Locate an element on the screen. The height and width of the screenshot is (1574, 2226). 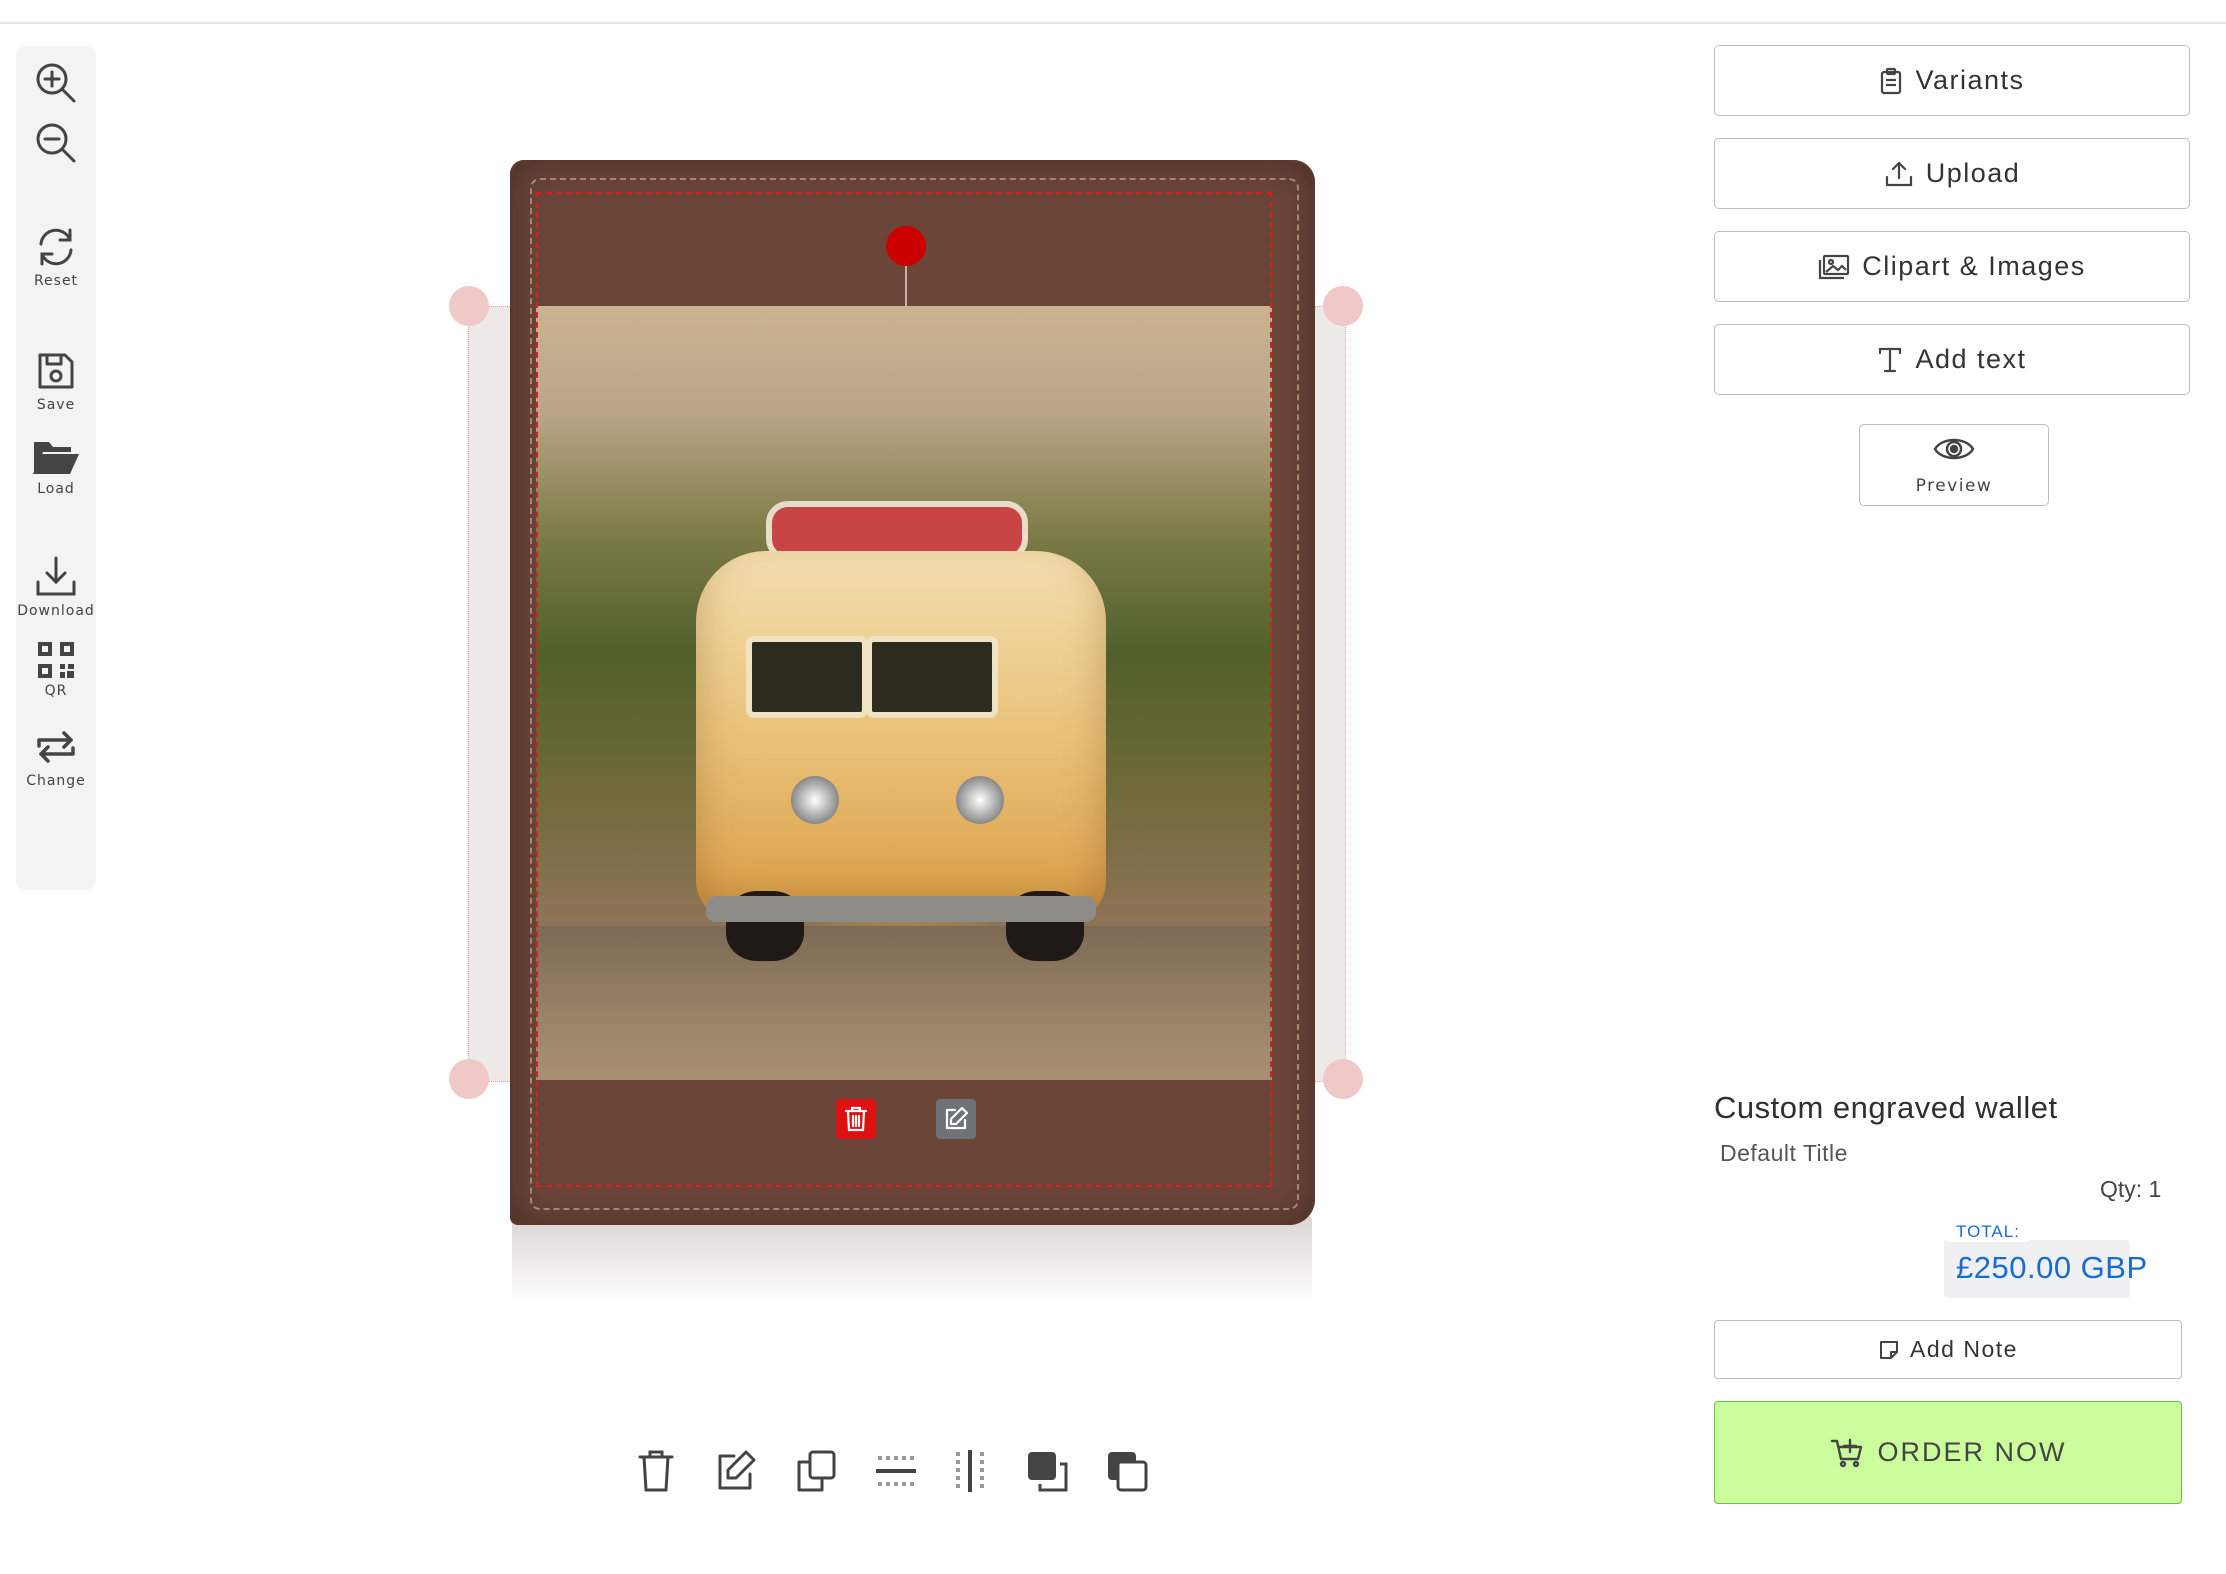
align-horizontal-center-icon is located at coordinates (896, 1471).